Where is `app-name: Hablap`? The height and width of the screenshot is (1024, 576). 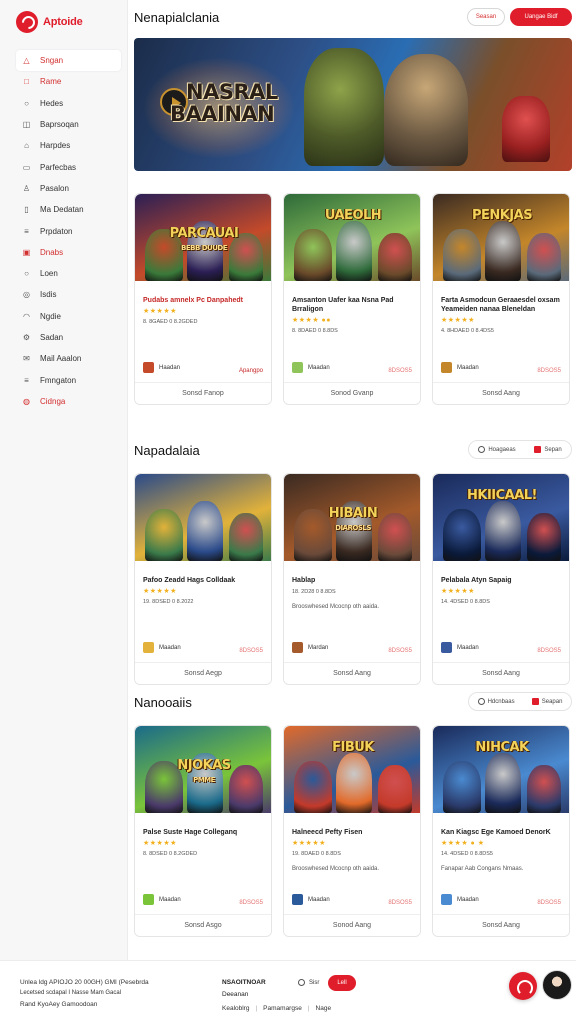 app-name: Hablap is located at coordinates (354, 580).